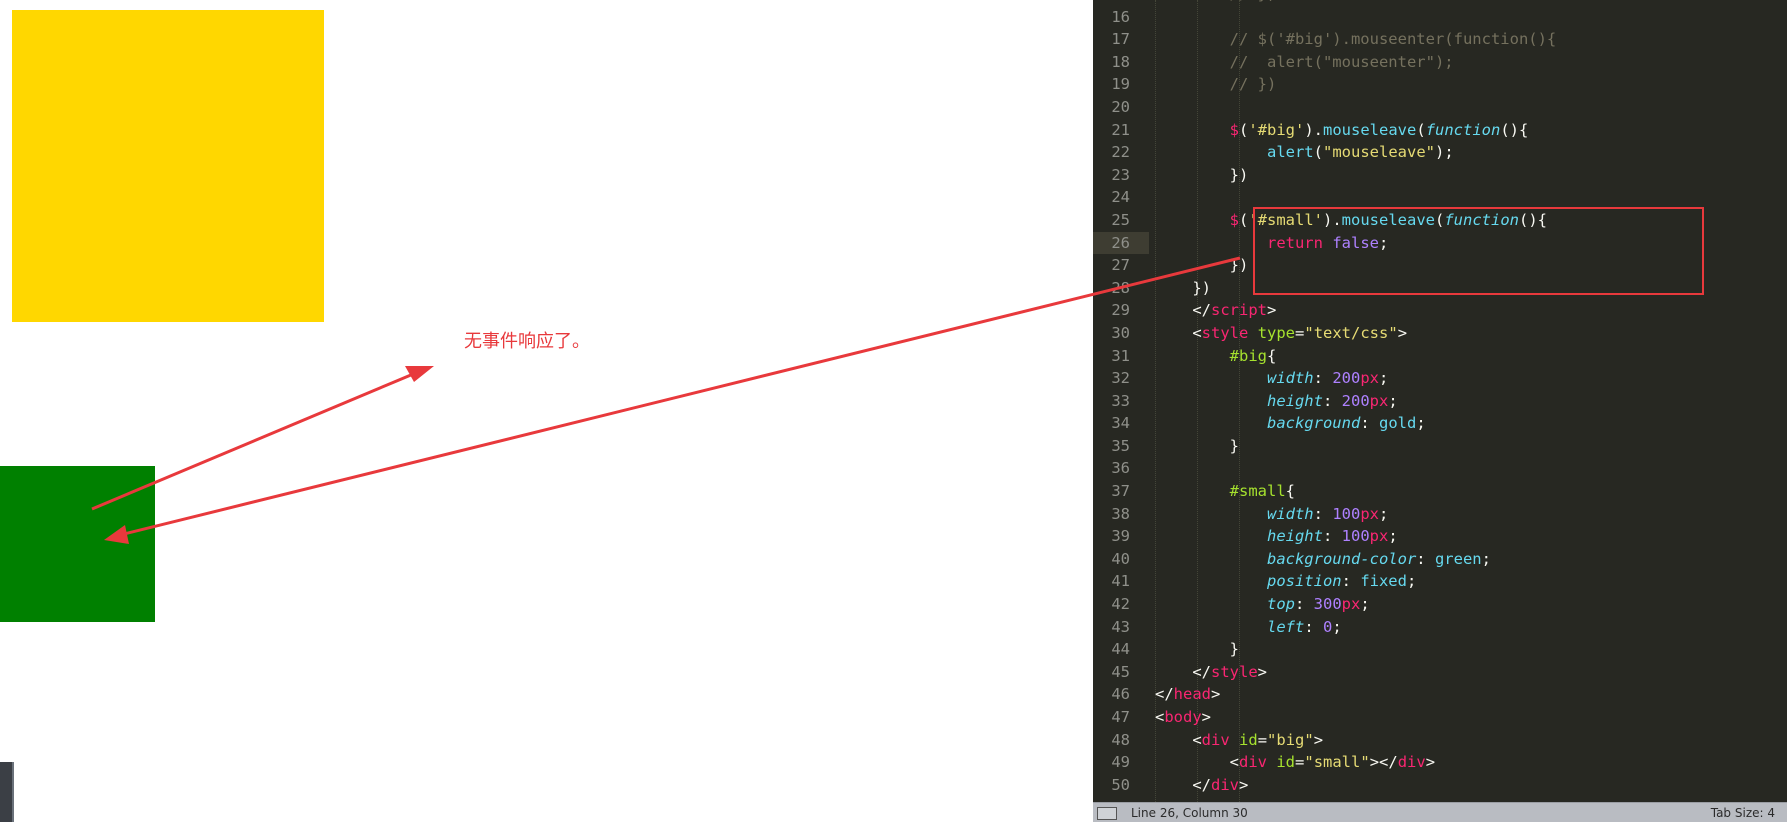  Describe the element at coordinates (1215, 310) in the screenshot. I see `line-code: </script>` at that location.